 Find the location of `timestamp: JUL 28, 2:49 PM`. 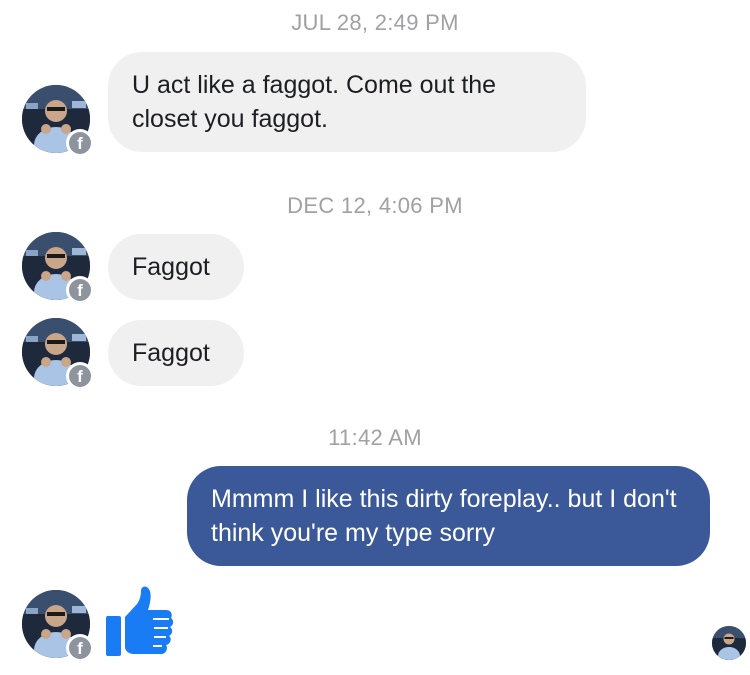

timestamp: JUL 28, 2:49 PM is located at coordinates (375, 22).